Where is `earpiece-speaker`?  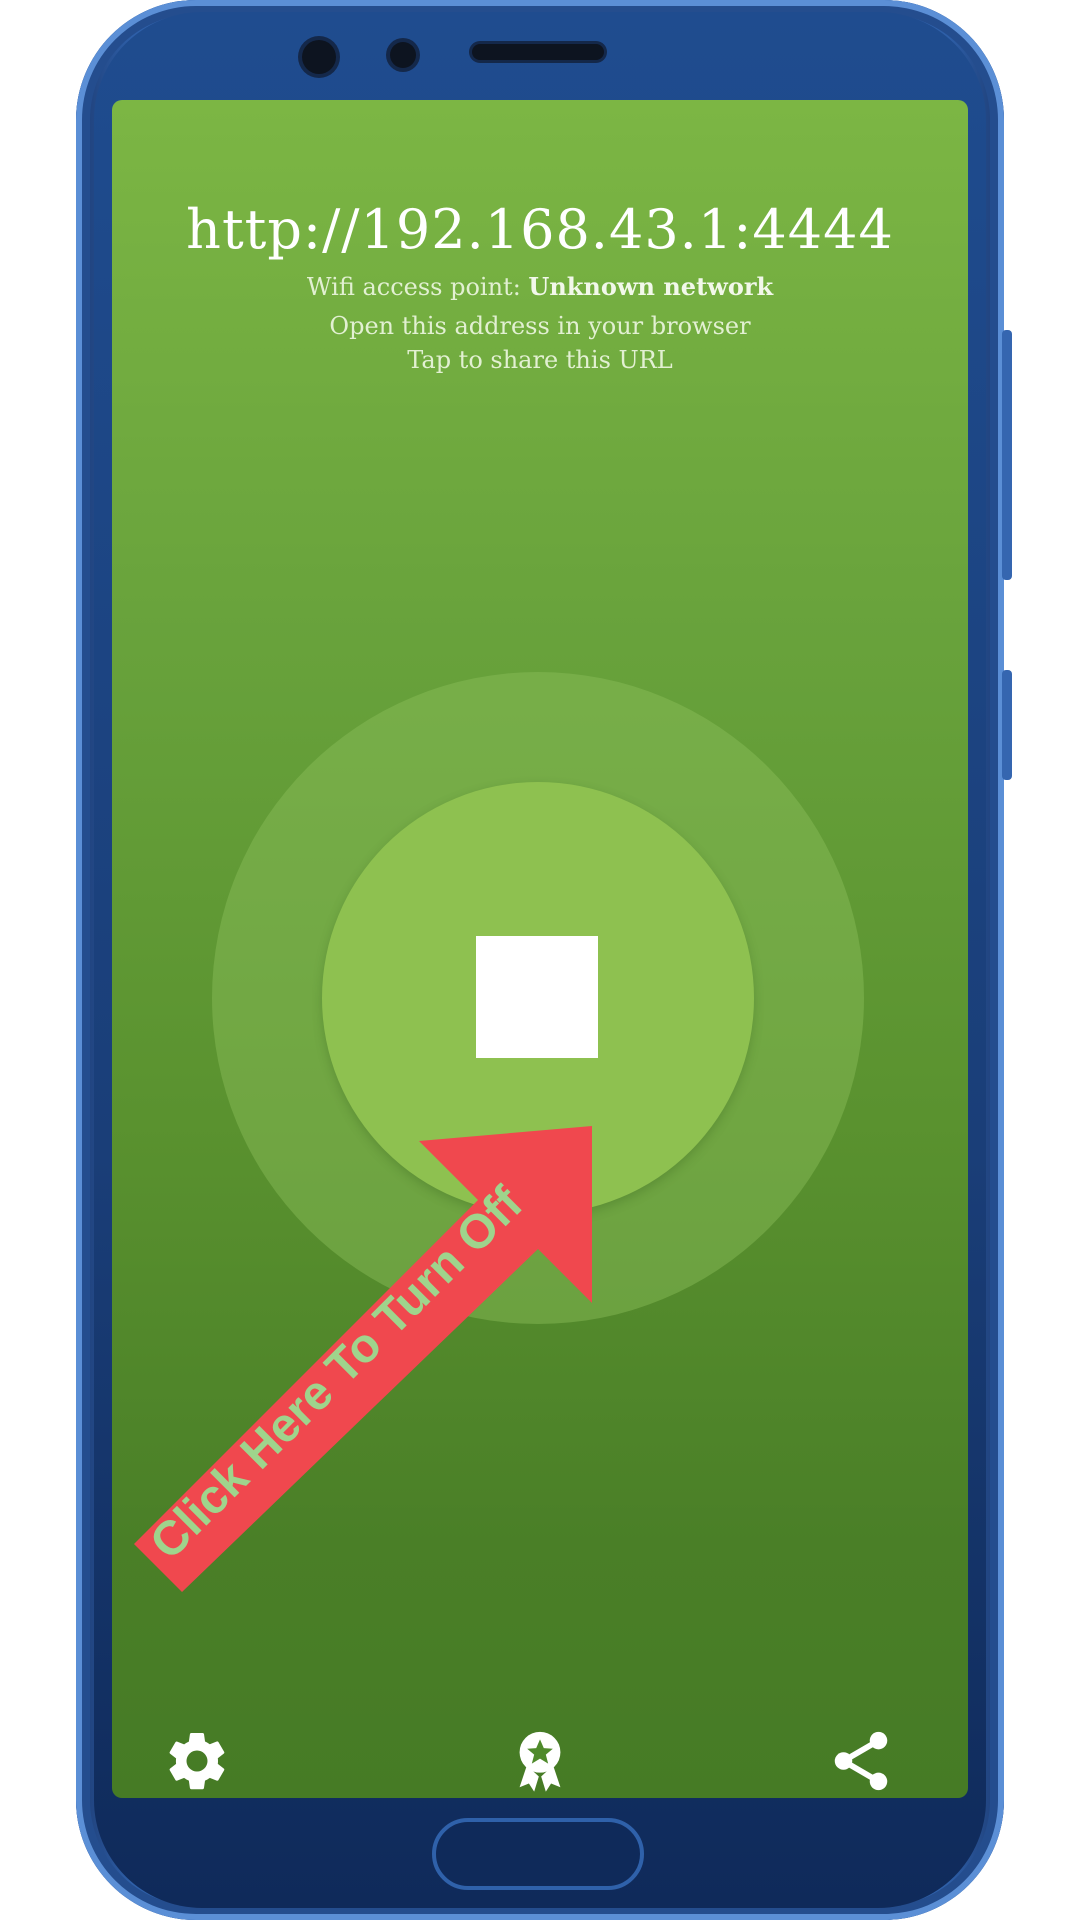
earpiece-speaker is located at coordinates (538, 52).